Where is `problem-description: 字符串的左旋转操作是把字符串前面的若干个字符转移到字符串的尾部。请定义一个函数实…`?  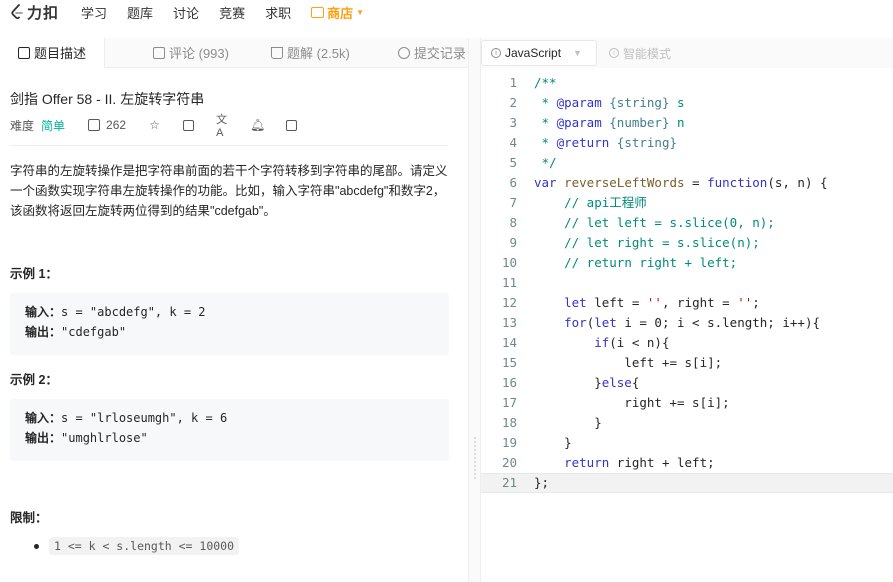 problem-description: 字符串的左旋转操作是把字符串前面的若干个字符转移到字符串的尾部。请定义一个函数实… is located at coordinates (229, 191).